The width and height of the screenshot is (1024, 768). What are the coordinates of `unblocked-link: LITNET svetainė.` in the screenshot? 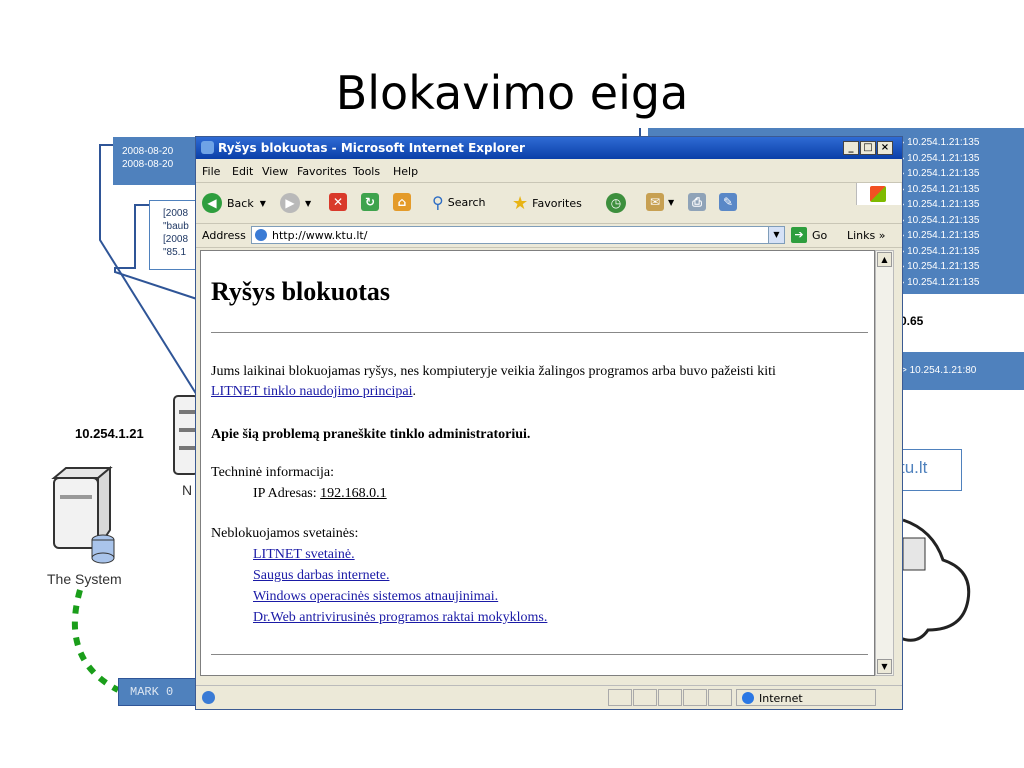 It's located at (304, 555).